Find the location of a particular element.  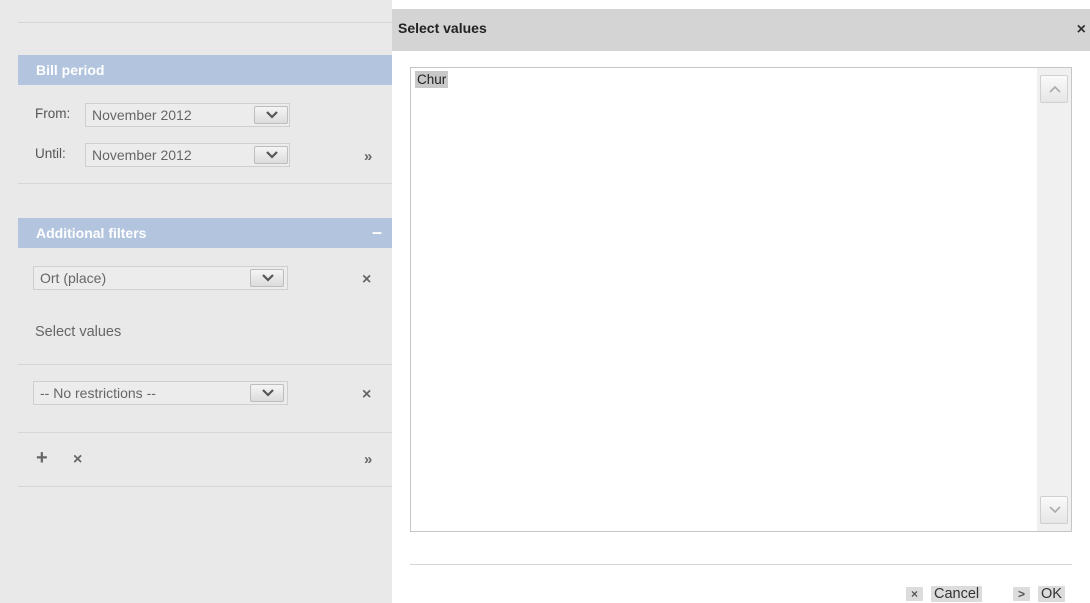

list-item: Chur is located at coordinates (432, 79).